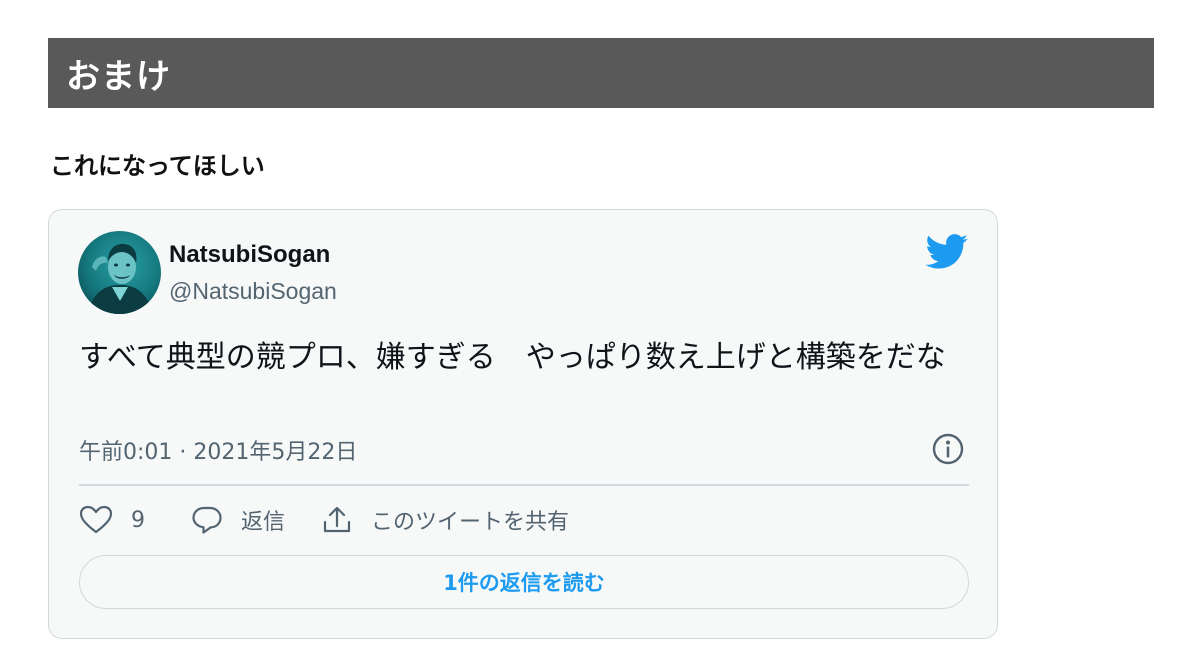  What do you see at coordinates (157, 165) in the screenshot?
I see `lead-text: これになってほしい` at bounding box center [157, 165].